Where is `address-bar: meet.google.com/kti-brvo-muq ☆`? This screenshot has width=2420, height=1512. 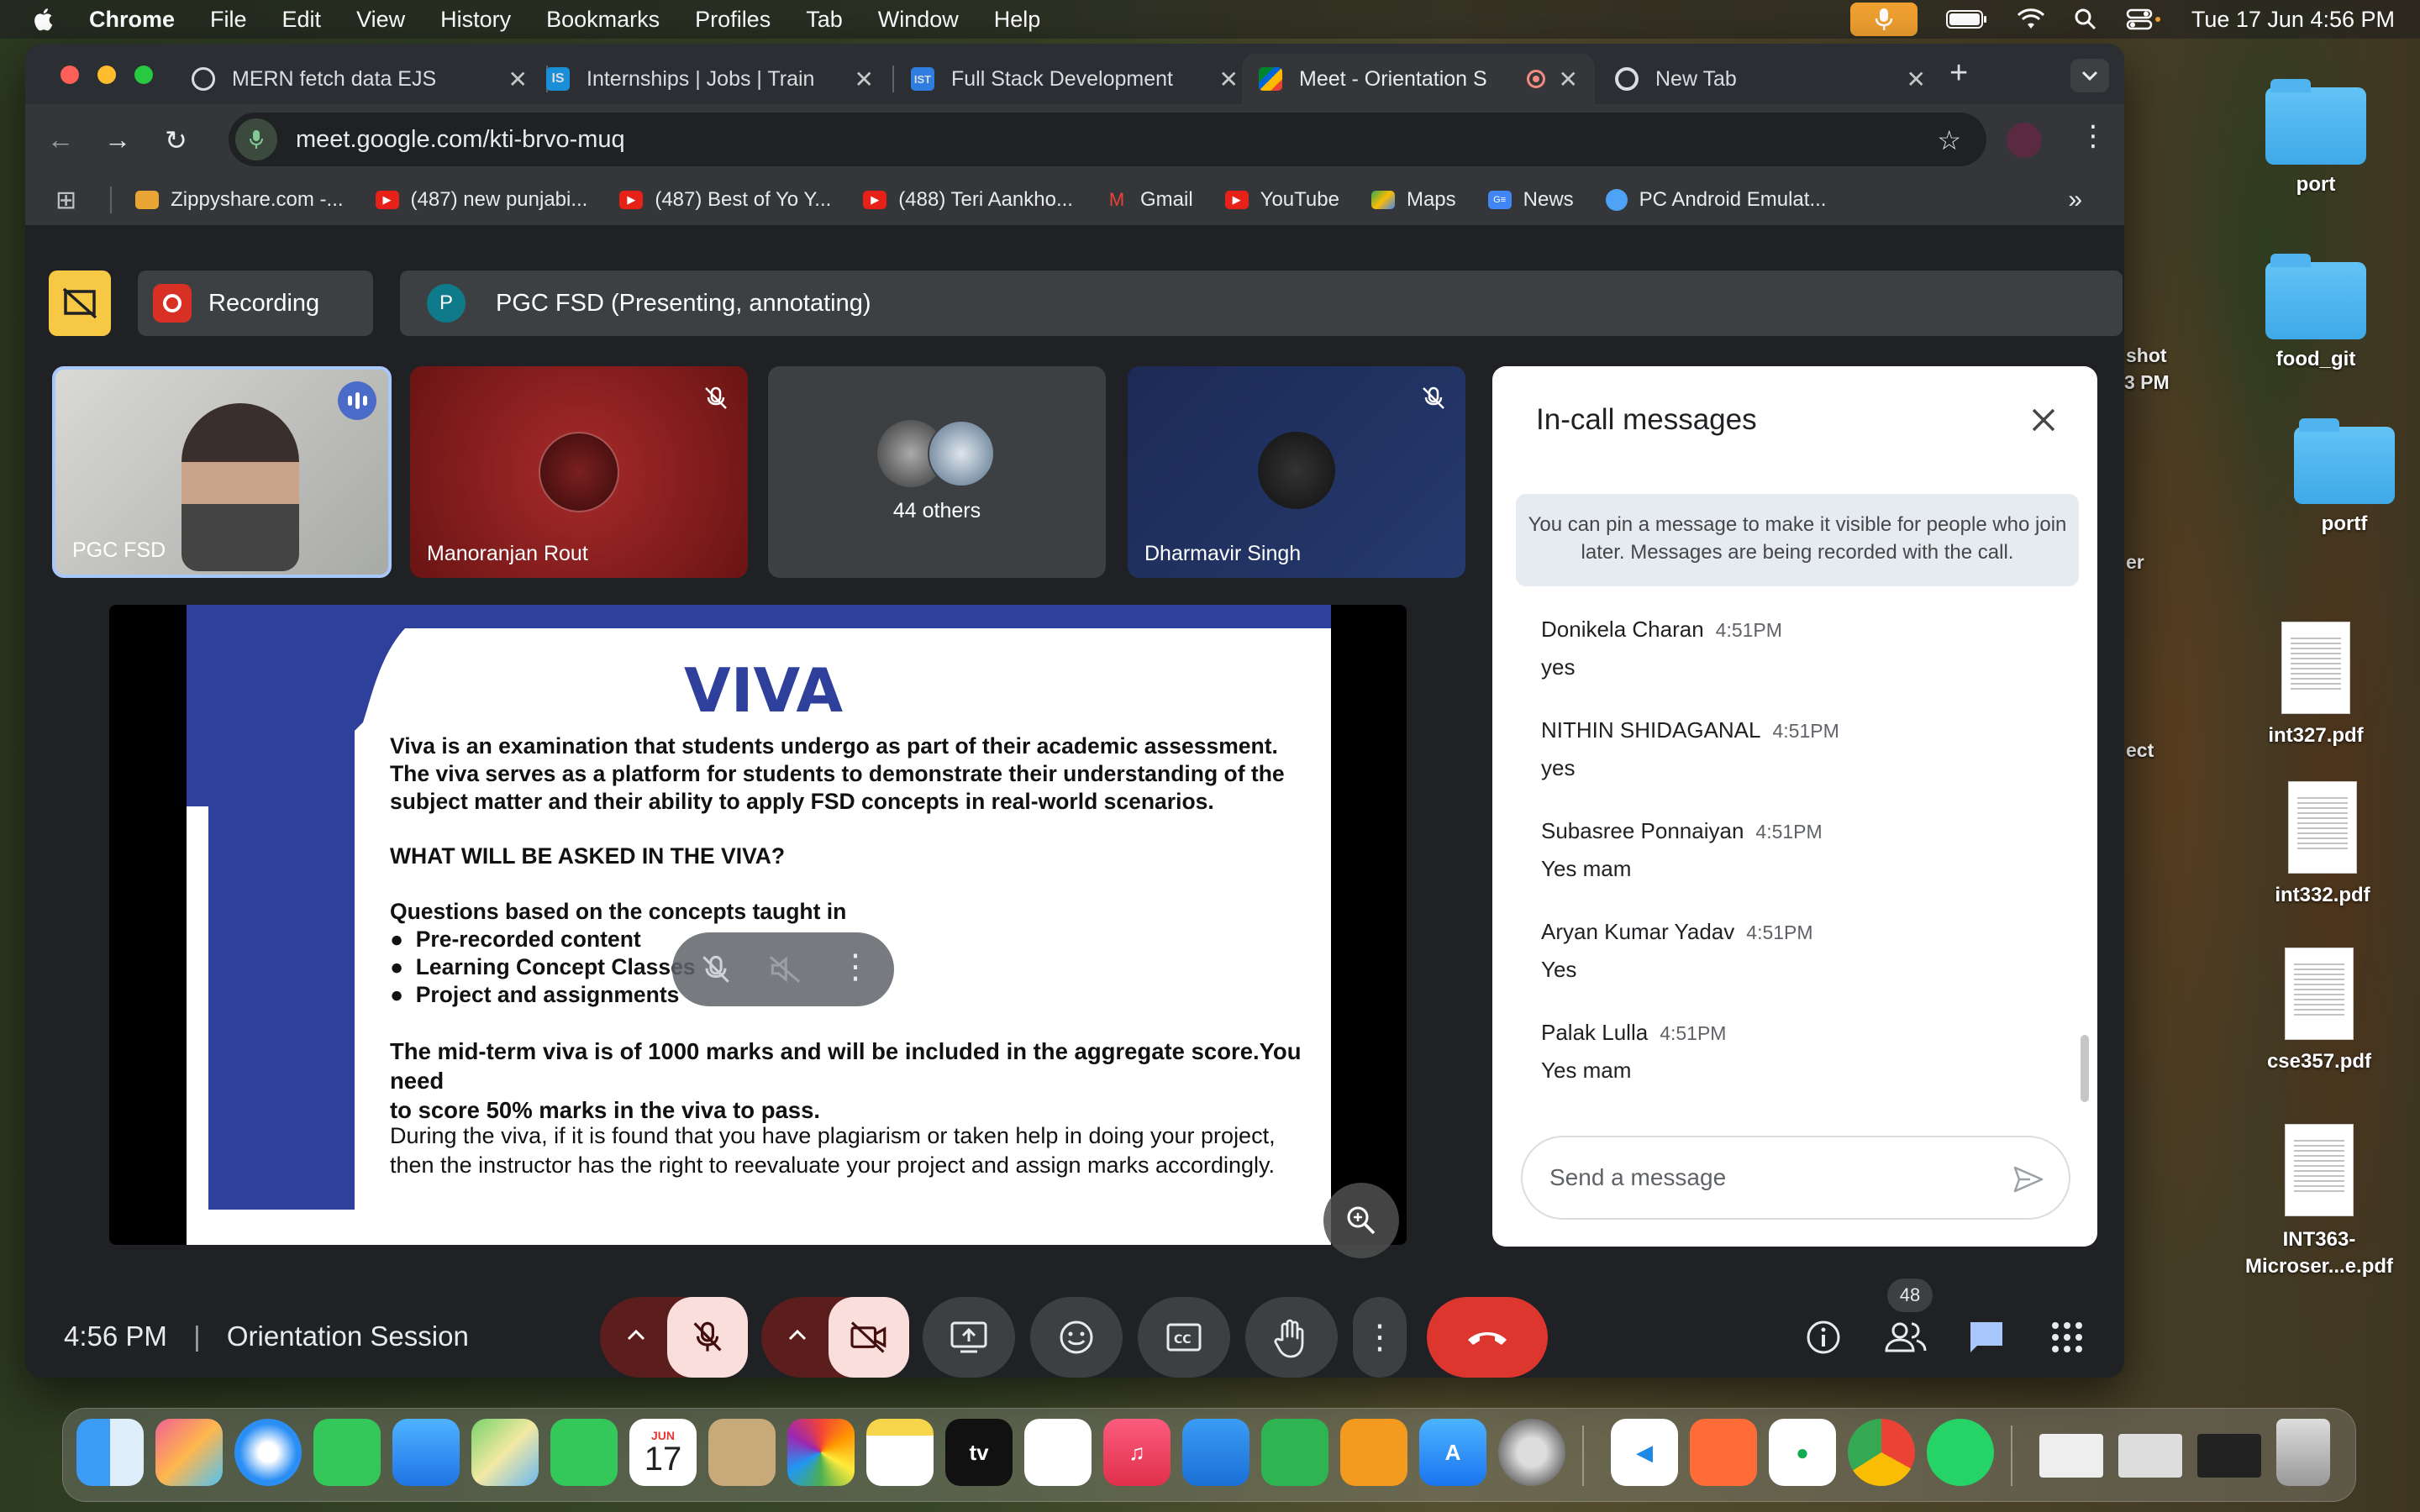
address-bar: meet.google.com/kti-brvo-muq ☆ is located at coordinates (1107, 139).